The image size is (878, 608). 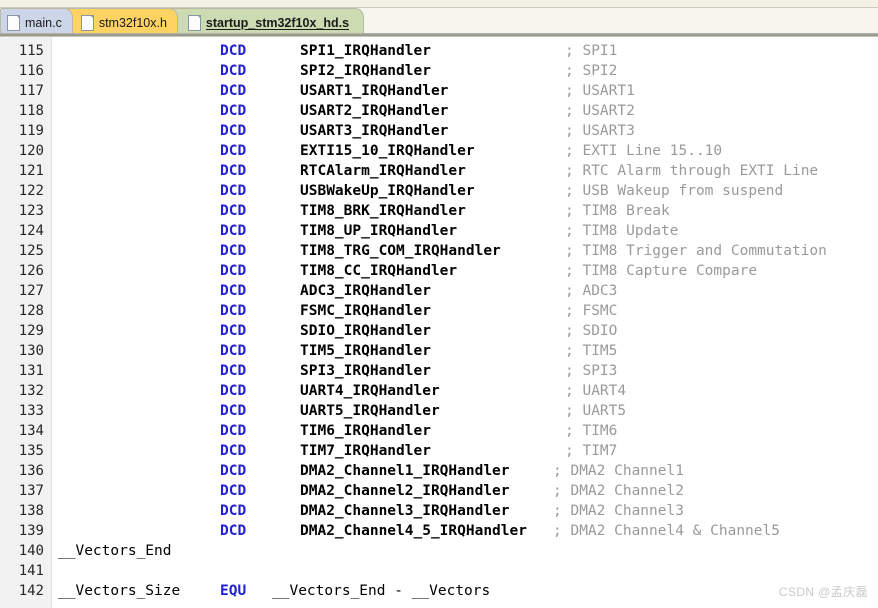 What do you see at coordinates (600, 91) in the screenshot?
I see `code-comment: ; USART1` at bounding box center [600, 91].